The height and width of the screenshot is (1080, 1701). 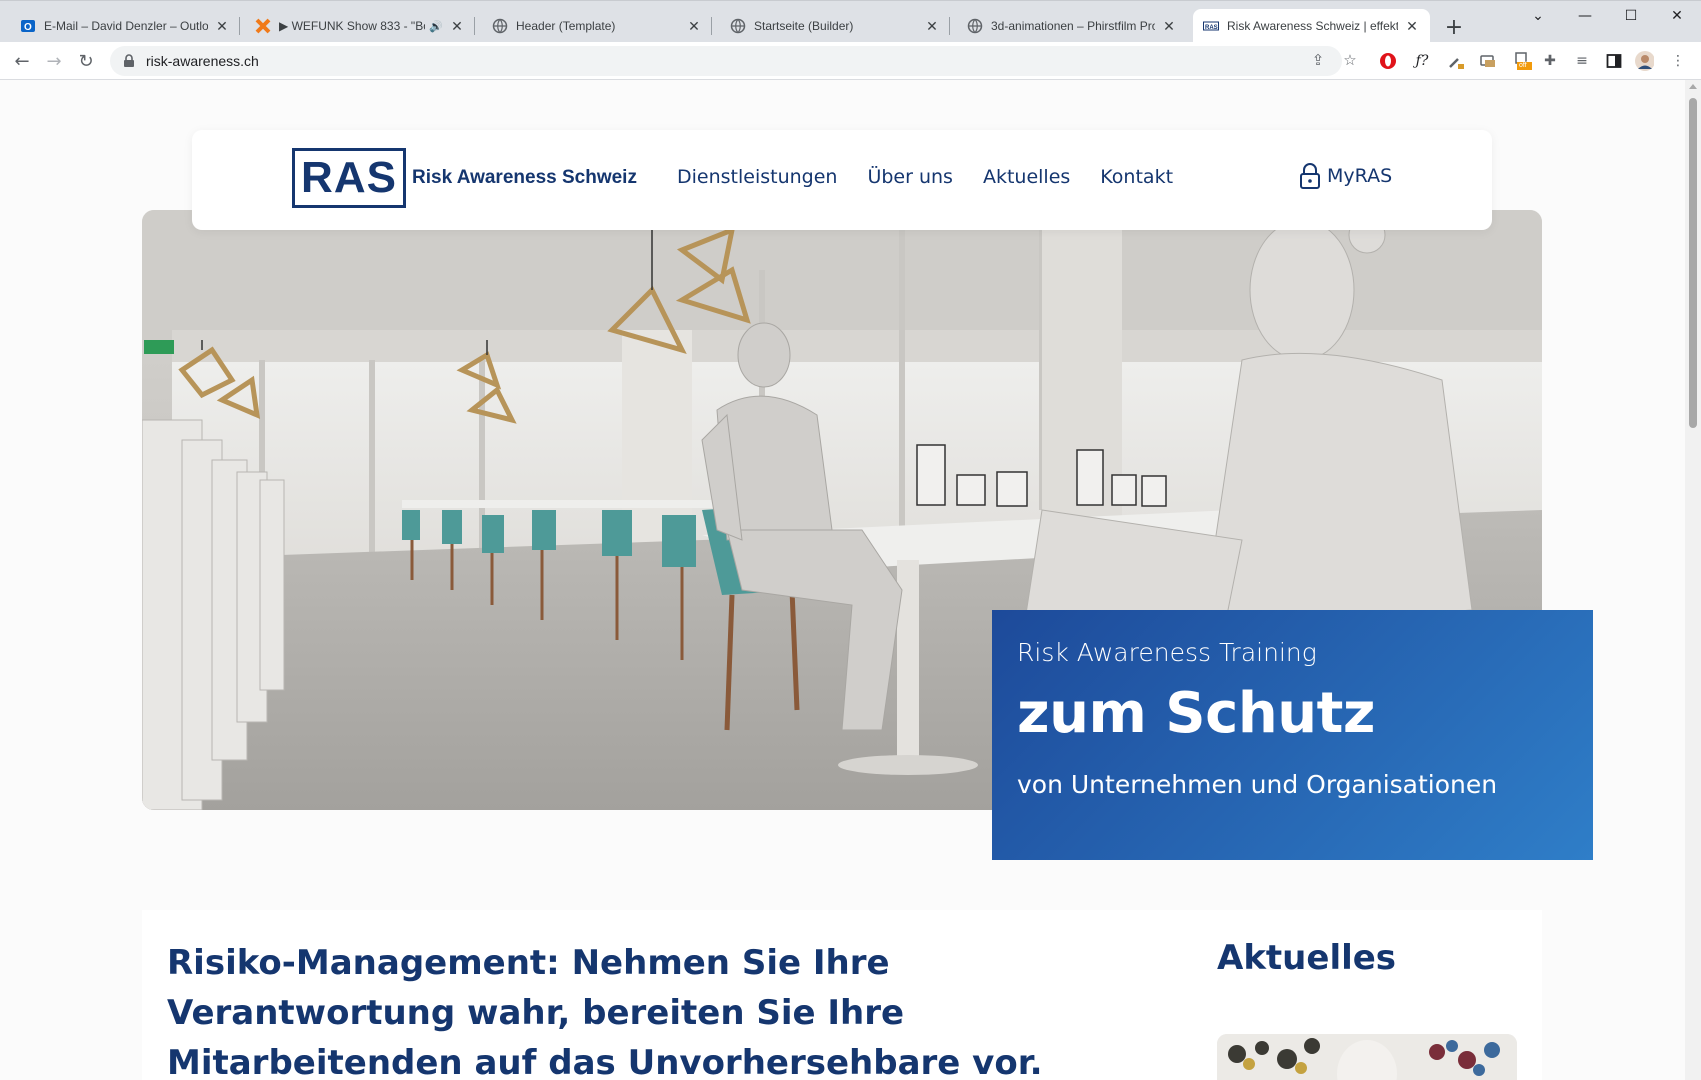 What do you see at coordinates (1196, 713) in the screenshot?
I see `hero-headline: zum Schutz` at bounding box center [1196, 713].